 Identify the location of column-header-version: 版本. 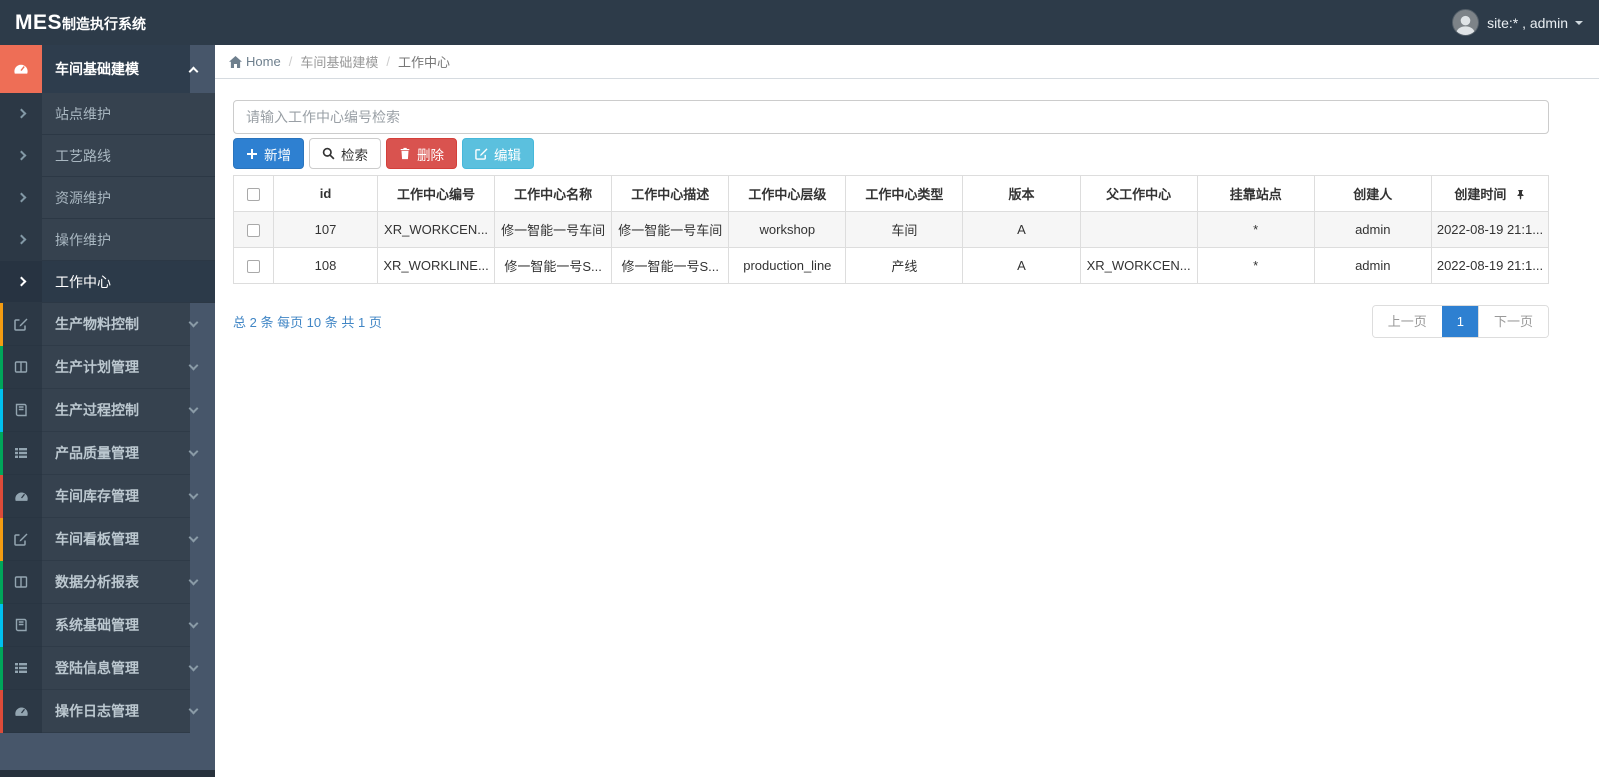
(1021, 193).